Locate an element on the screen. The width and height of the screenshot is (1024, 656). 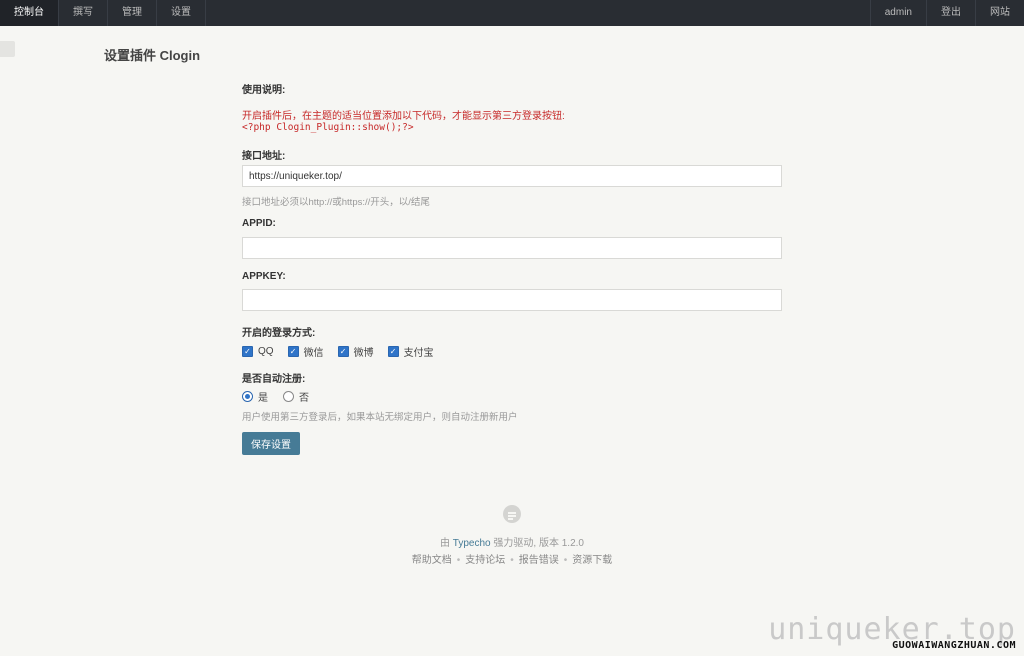
footer-link-docs: 帮助文档 is located at coordinates (432, 560).